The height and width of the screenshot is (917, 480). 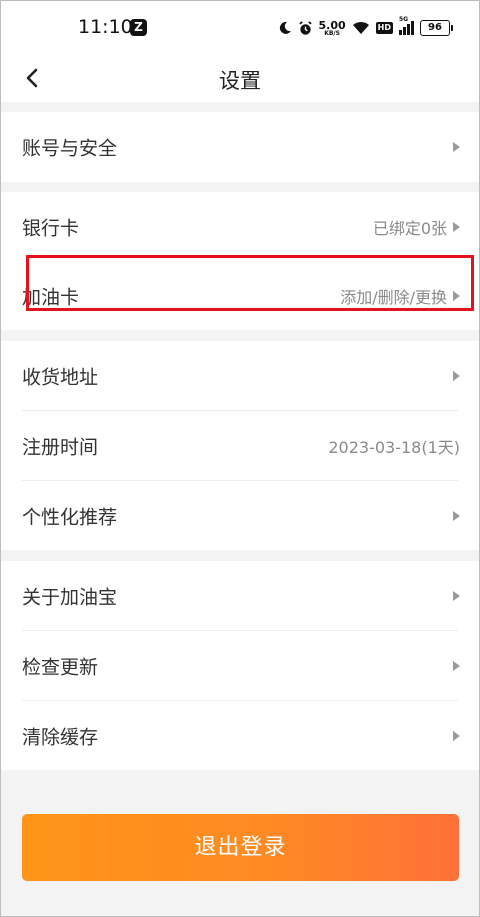 What do you see at coordinates (285, 27) in the screenshot?
I see `do-not-disturb-moon-icon` at bounding box center [285, 27].